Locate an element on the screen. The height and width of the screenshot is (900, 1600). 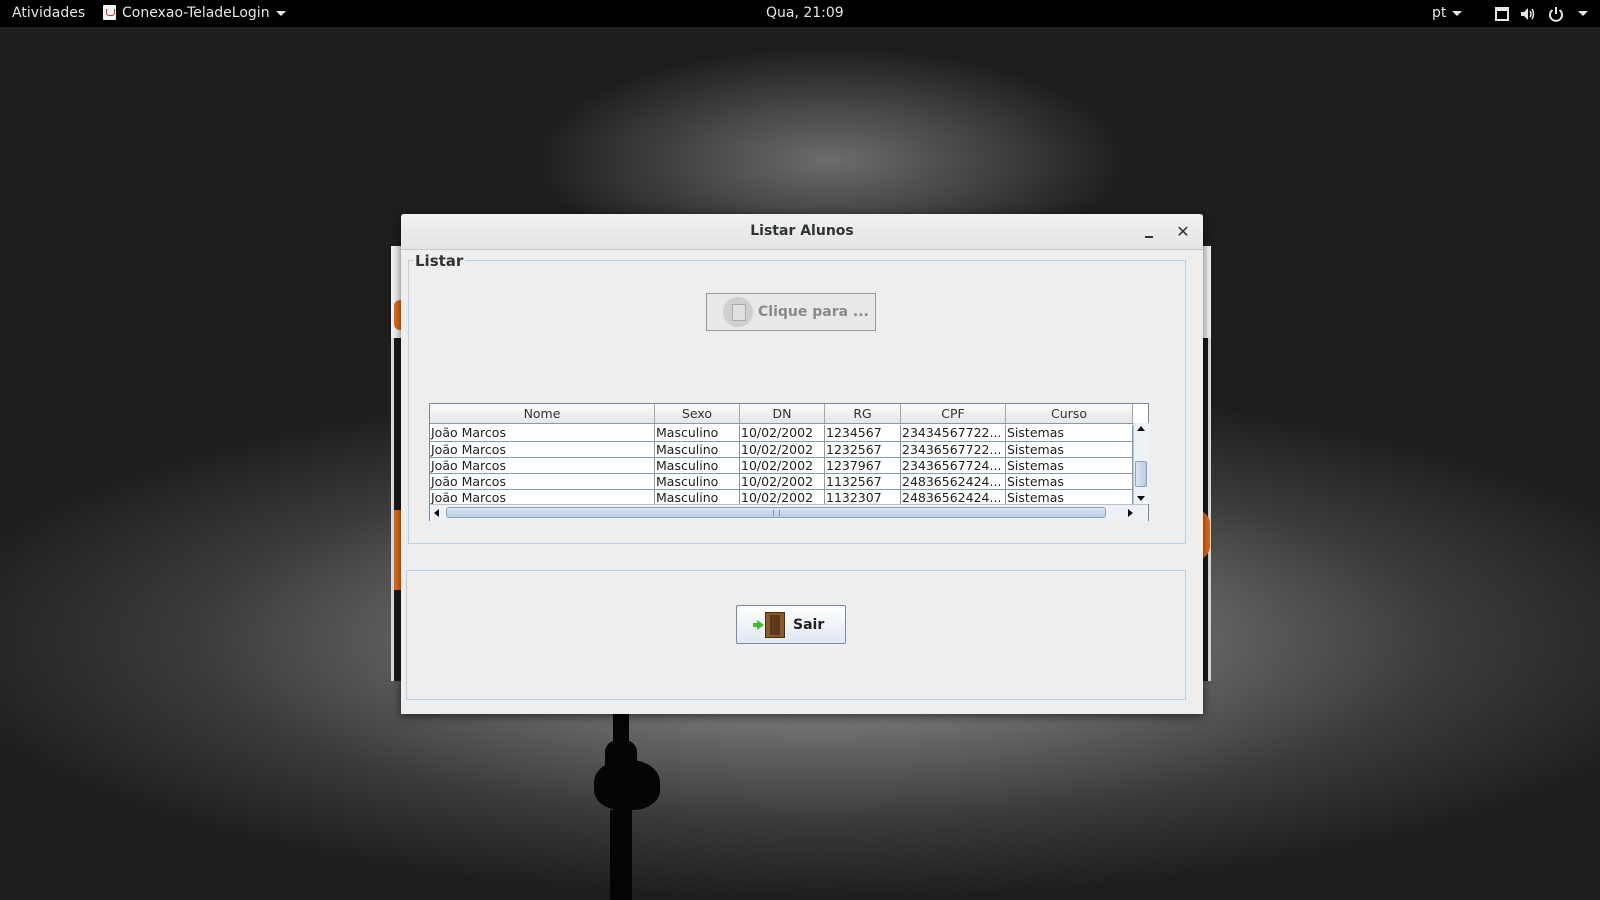
window-title: Listar Alunos is located at coordinates (802, 231).